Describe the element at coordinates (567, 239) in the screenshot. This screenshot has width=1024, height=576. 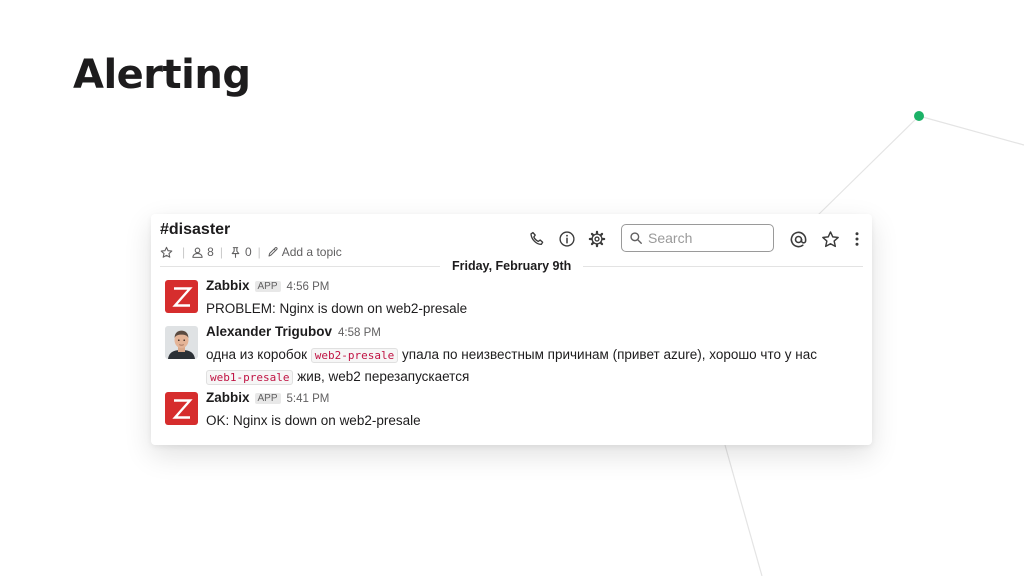
I see `info-icon` at that location.